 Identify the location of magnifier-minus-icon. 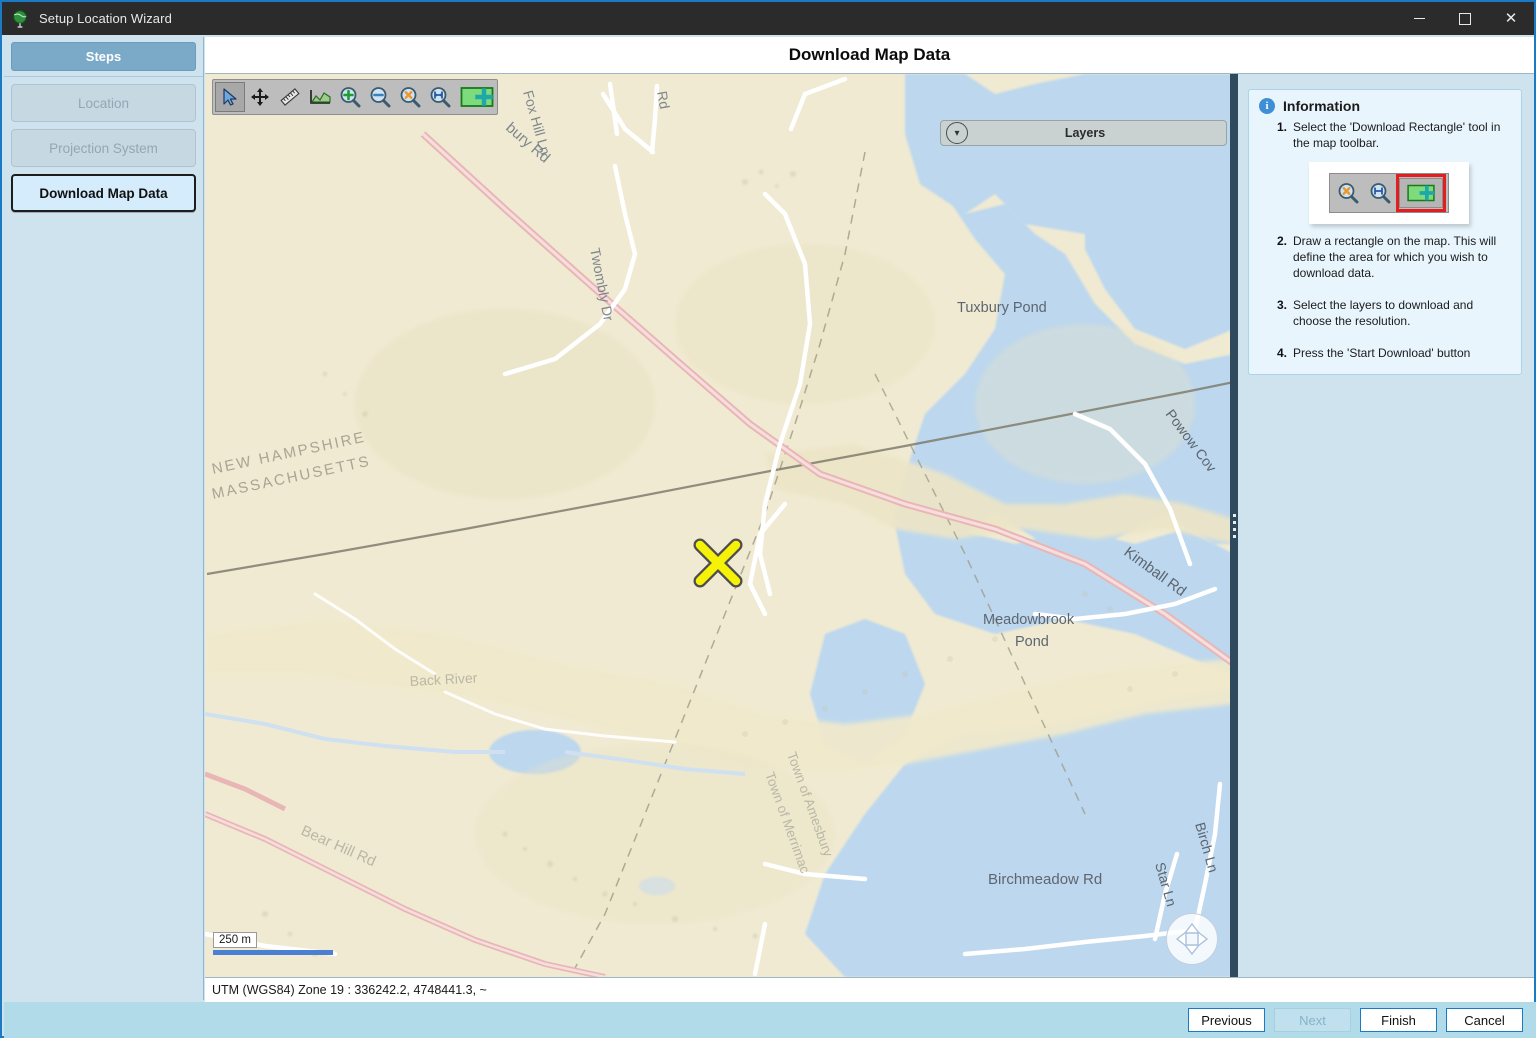
(380, 97).